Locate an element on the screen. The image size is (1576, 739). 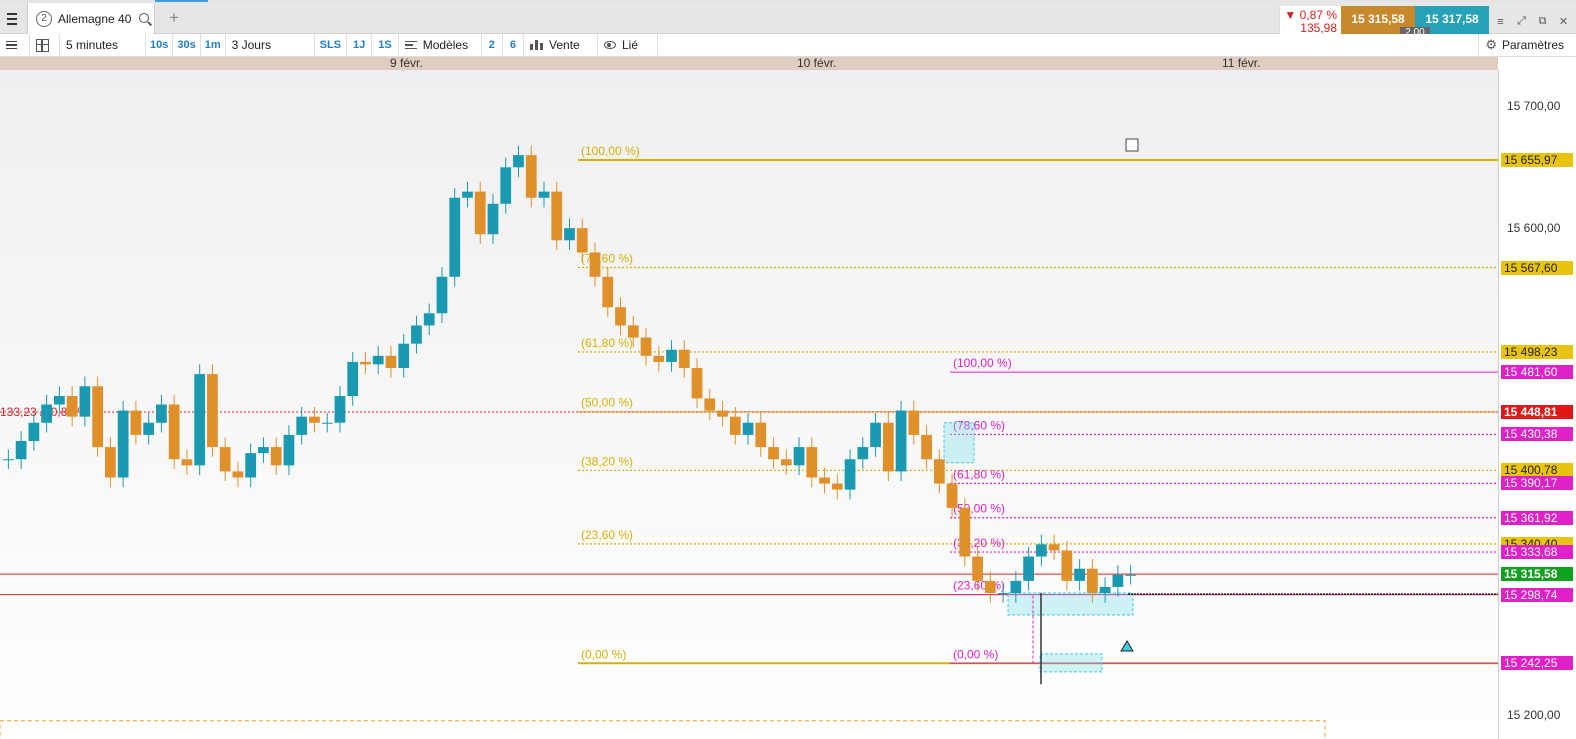
gear-icon: ⚙ is located at coordinates (1491, 44).